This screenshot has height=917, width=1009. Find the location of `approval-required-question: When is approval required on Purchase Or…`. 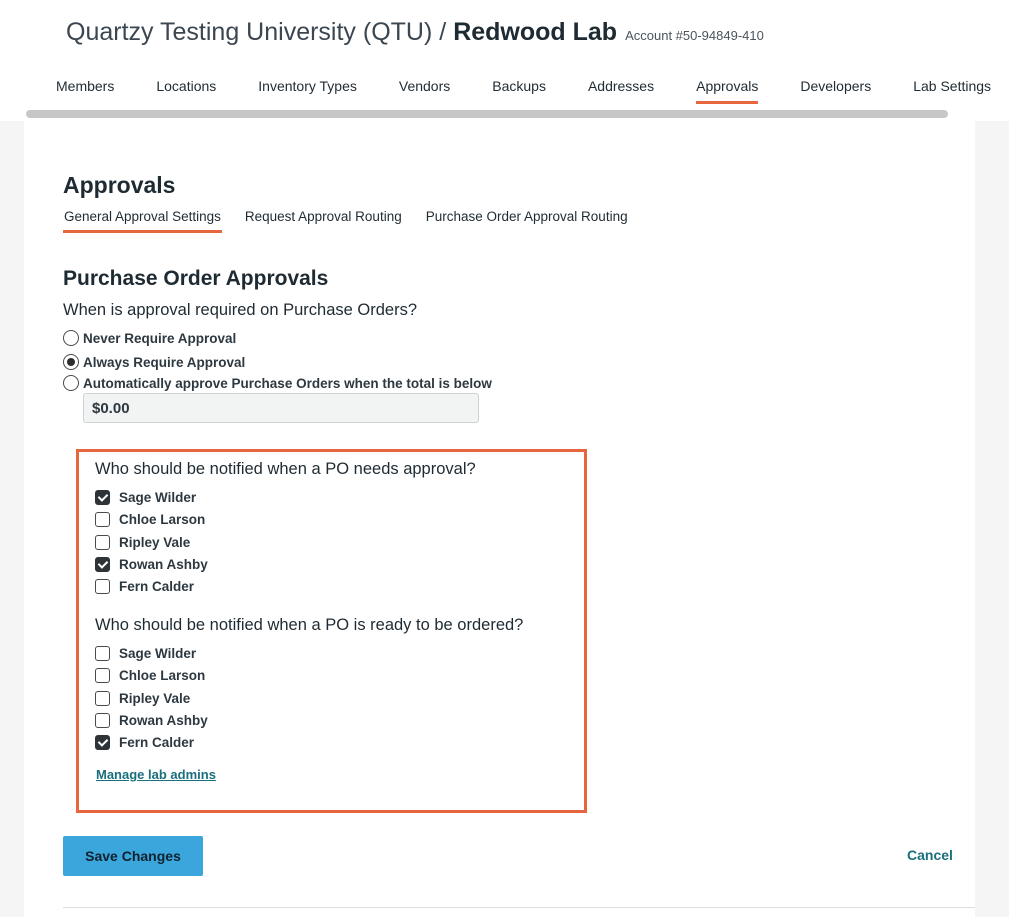

approval-required-question: When is approval required on Purchase Or… is located at coordinates (240, 310).